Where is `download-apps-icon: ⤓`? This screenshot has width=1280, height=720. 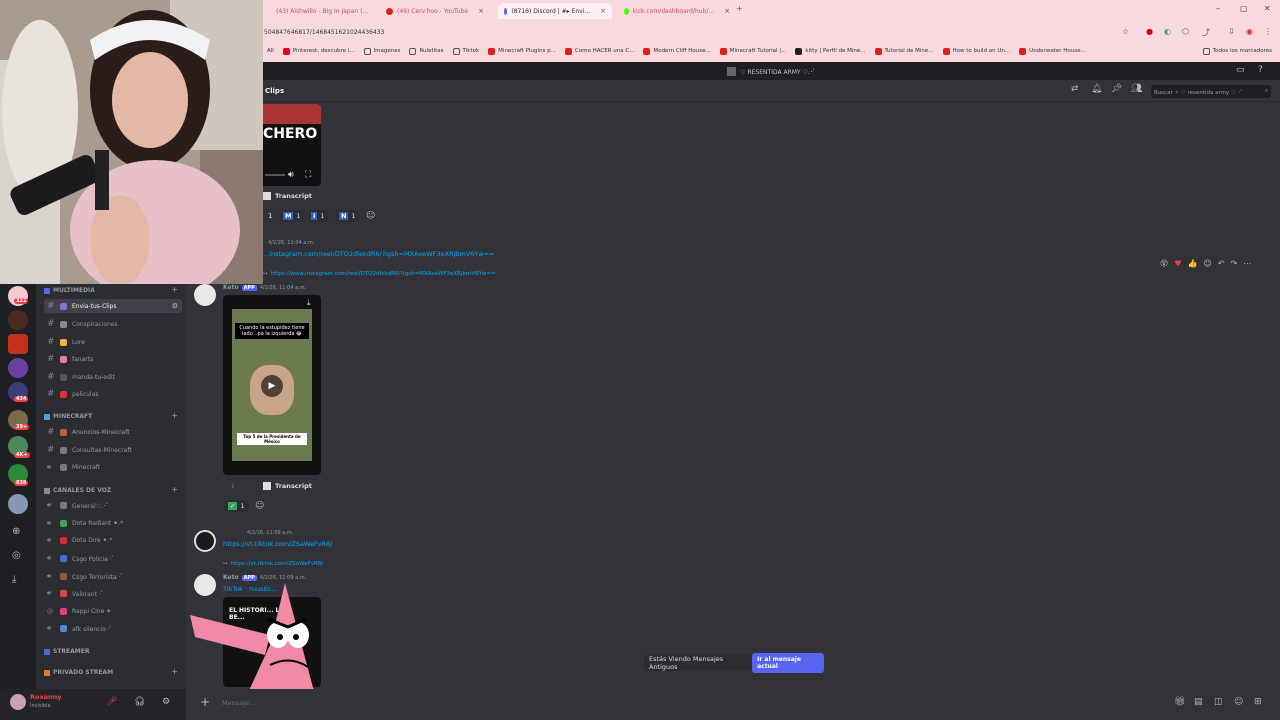
download-apps-icon: ⤓ is located at coordinates (14, 579).